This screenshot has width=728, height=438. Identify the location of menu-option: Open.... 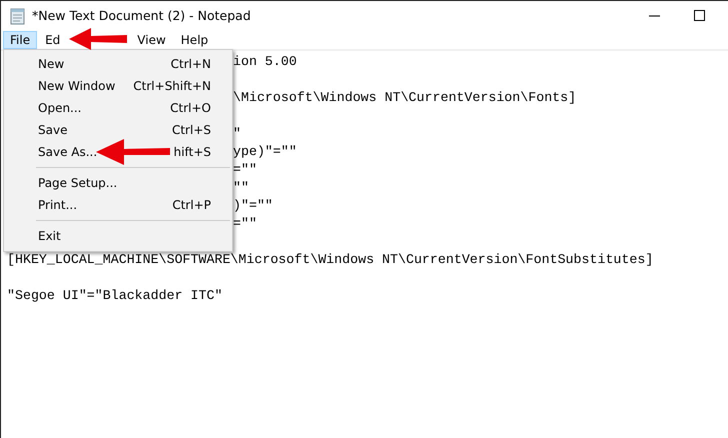
(60, 108).